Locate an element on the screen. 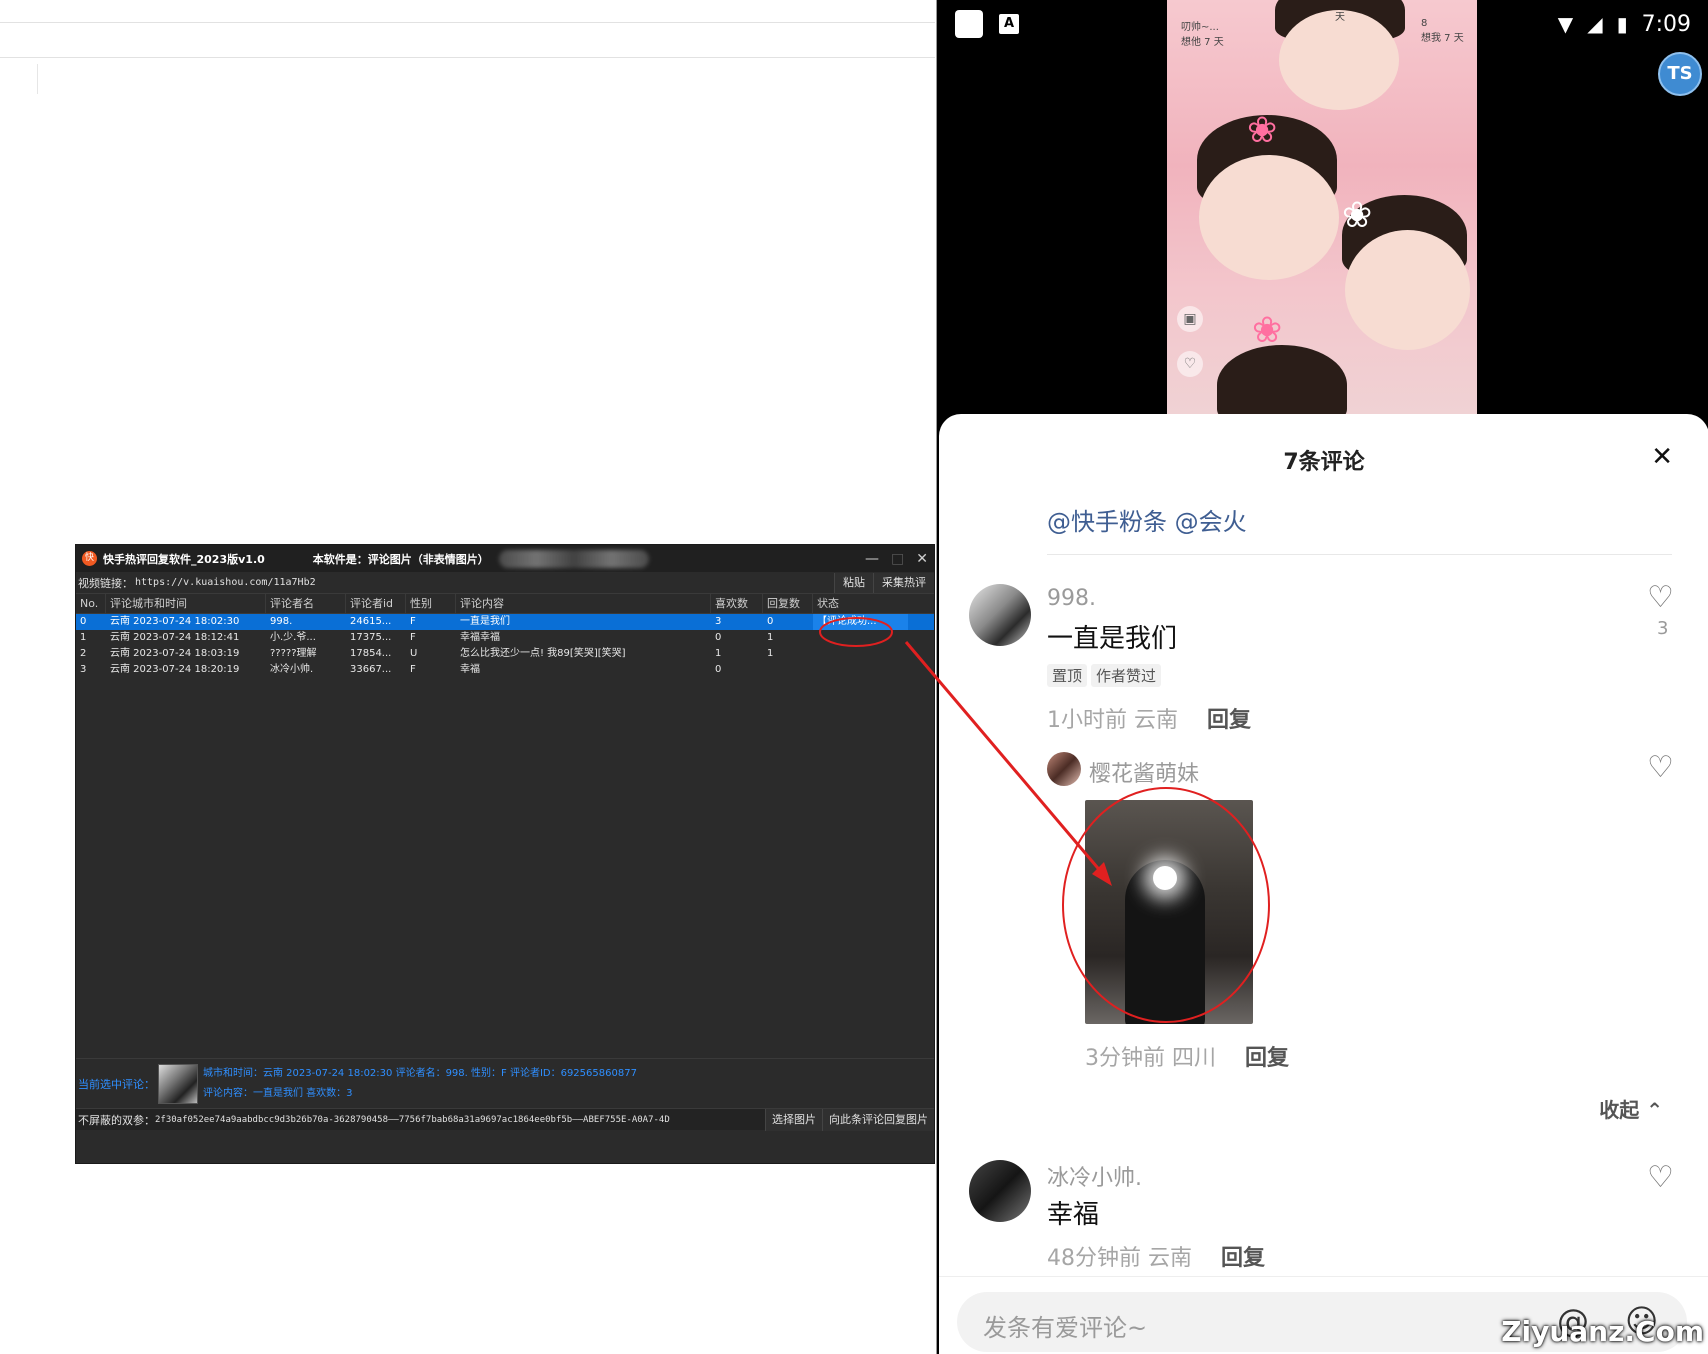 The height and width of the screenshot is (1354, 1708). column-header: 评论者名 is located at coordinates (306, 603).